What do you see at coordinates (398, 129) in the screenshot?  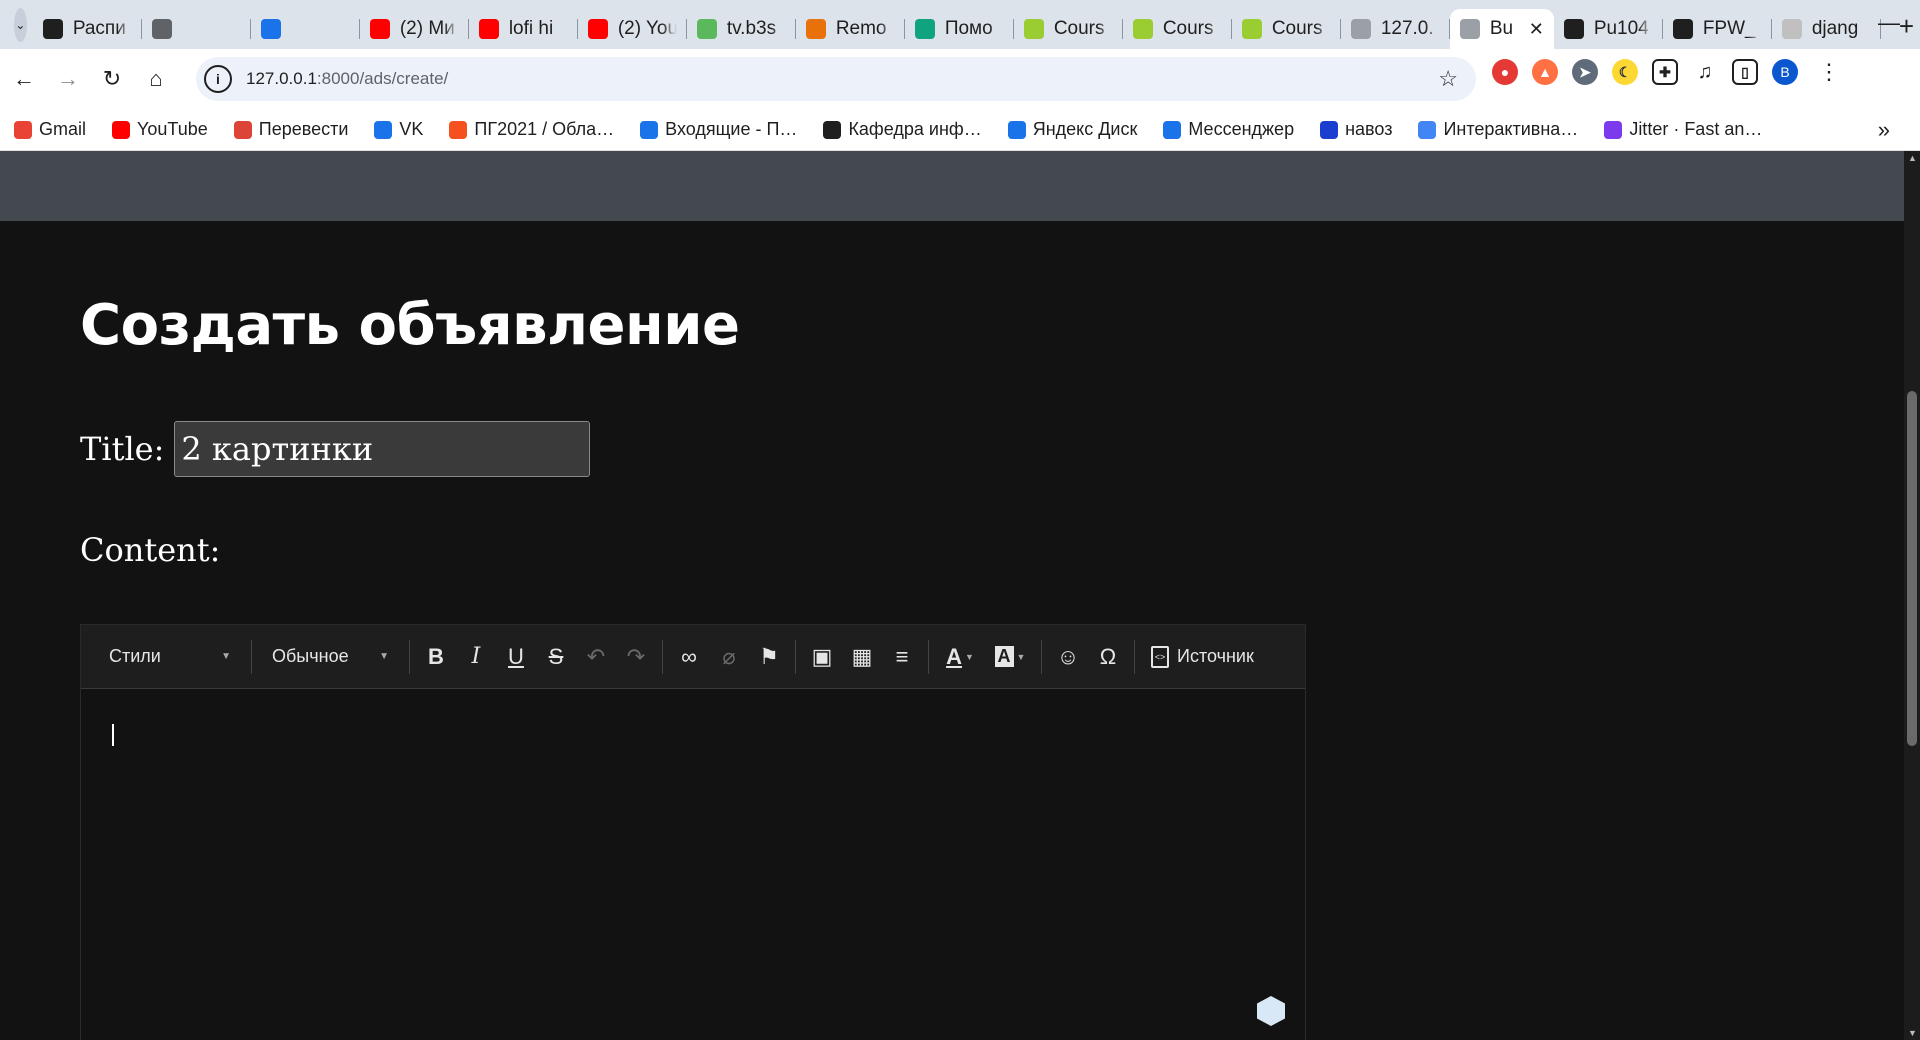 I see `bookmark-item: VK` at bounding box center [398, 129].